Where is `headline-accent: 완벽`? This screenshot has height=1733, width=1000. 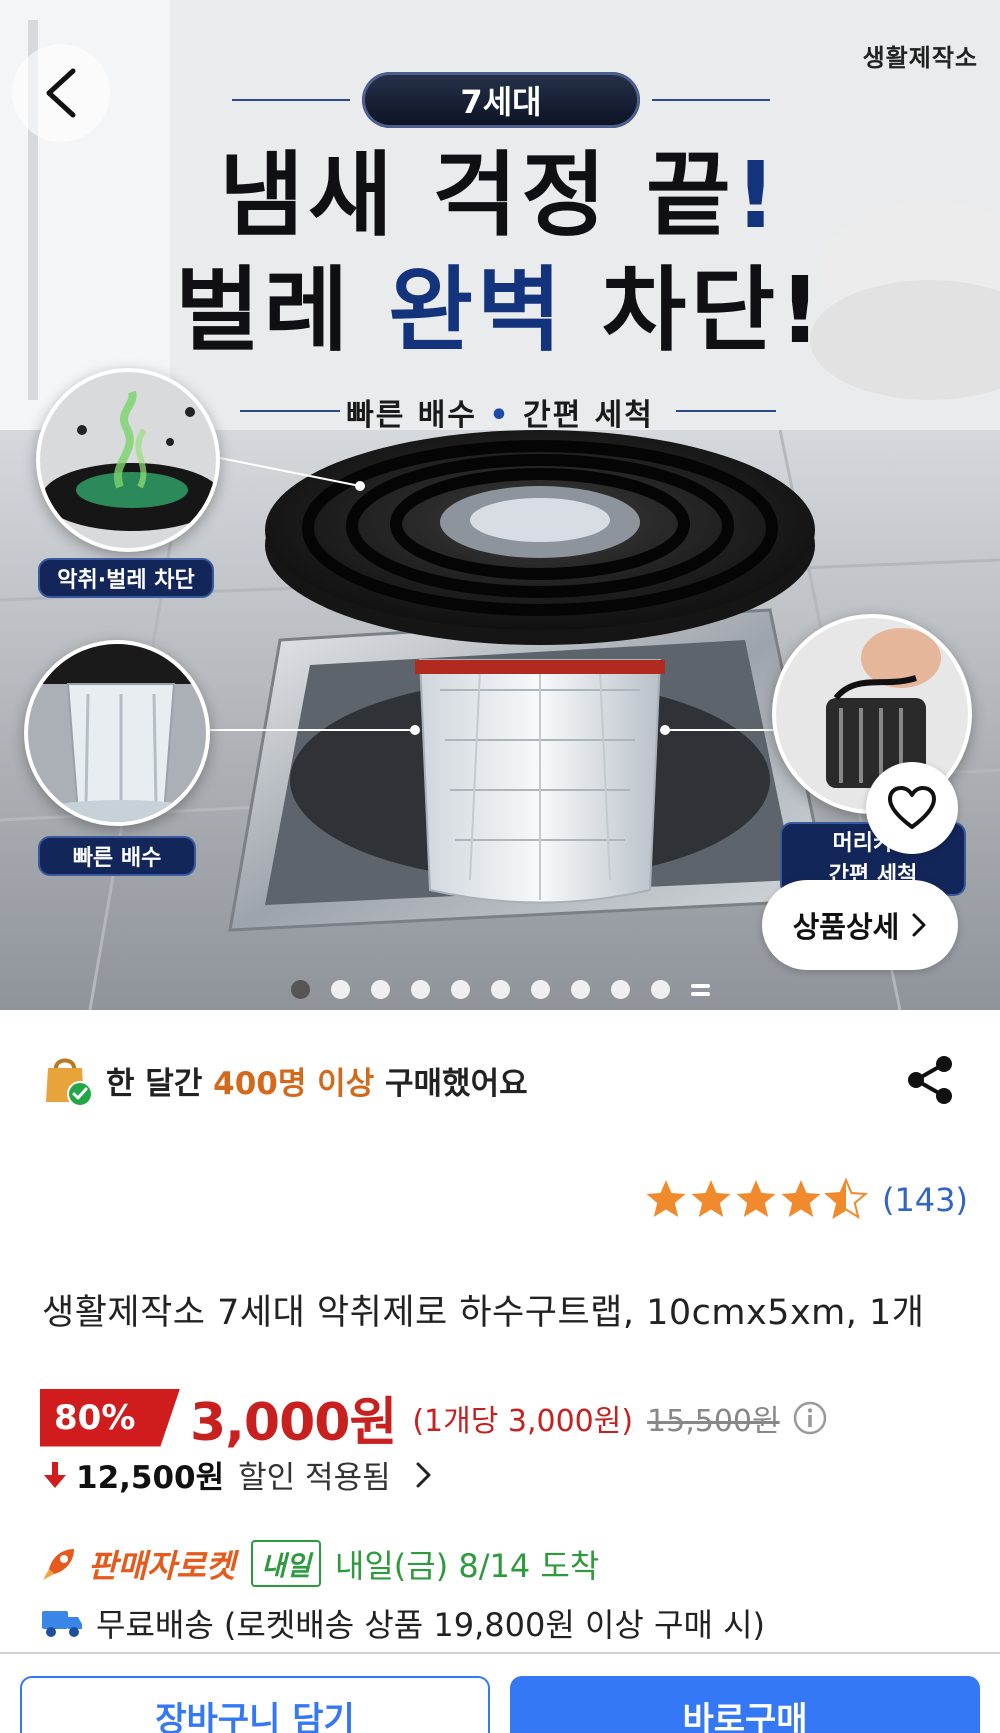
headline-accent: 완벽 is located at coordinates (477, 310).